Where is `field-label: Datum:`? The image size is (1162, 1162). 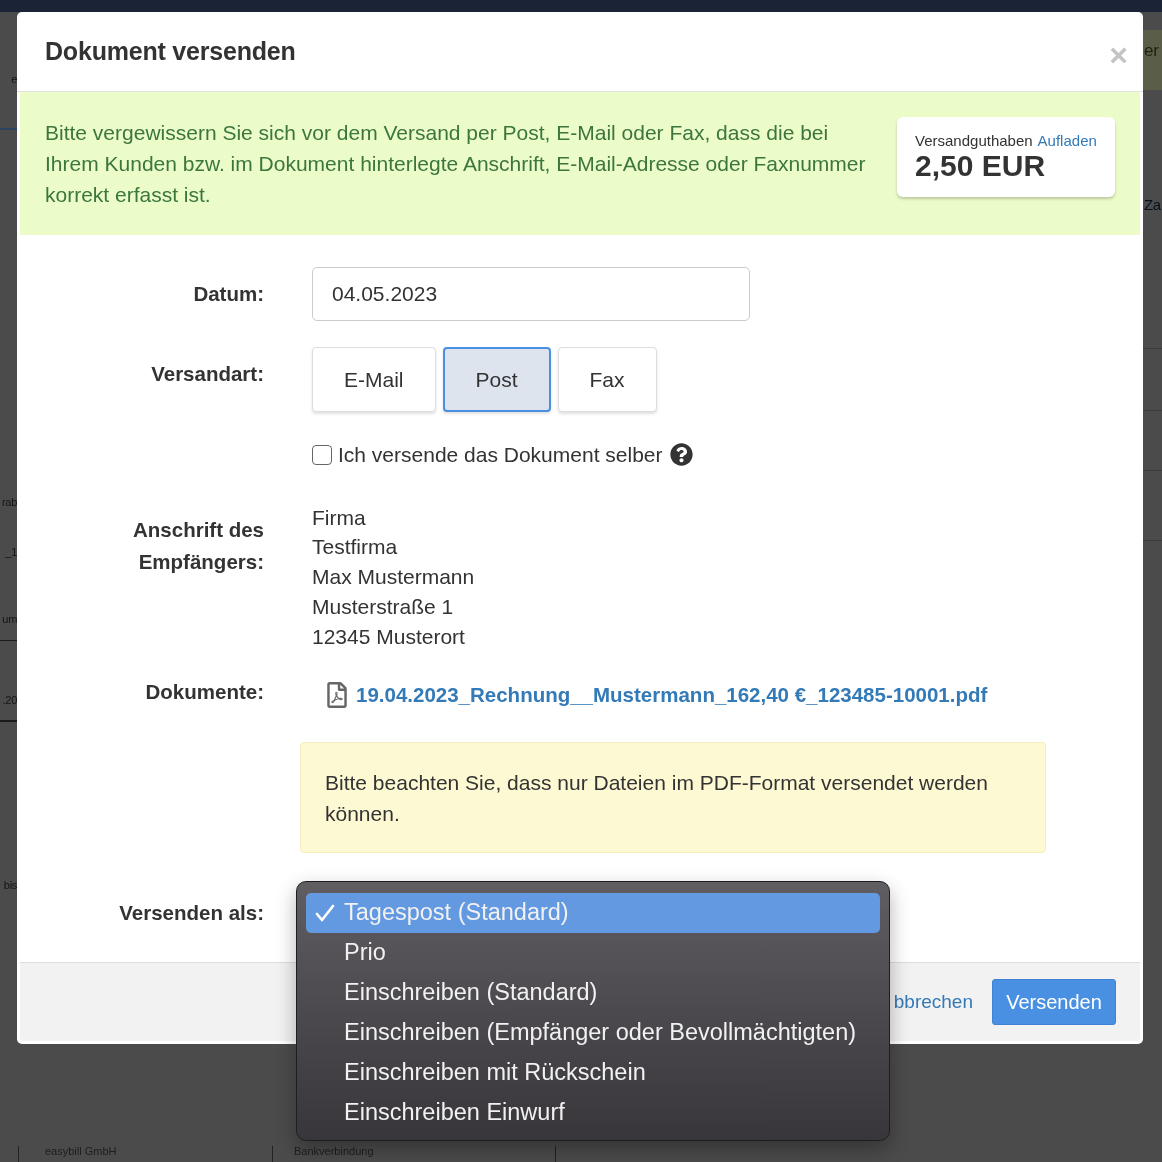 field-label: Datum: is located at coordinates (228, 293).